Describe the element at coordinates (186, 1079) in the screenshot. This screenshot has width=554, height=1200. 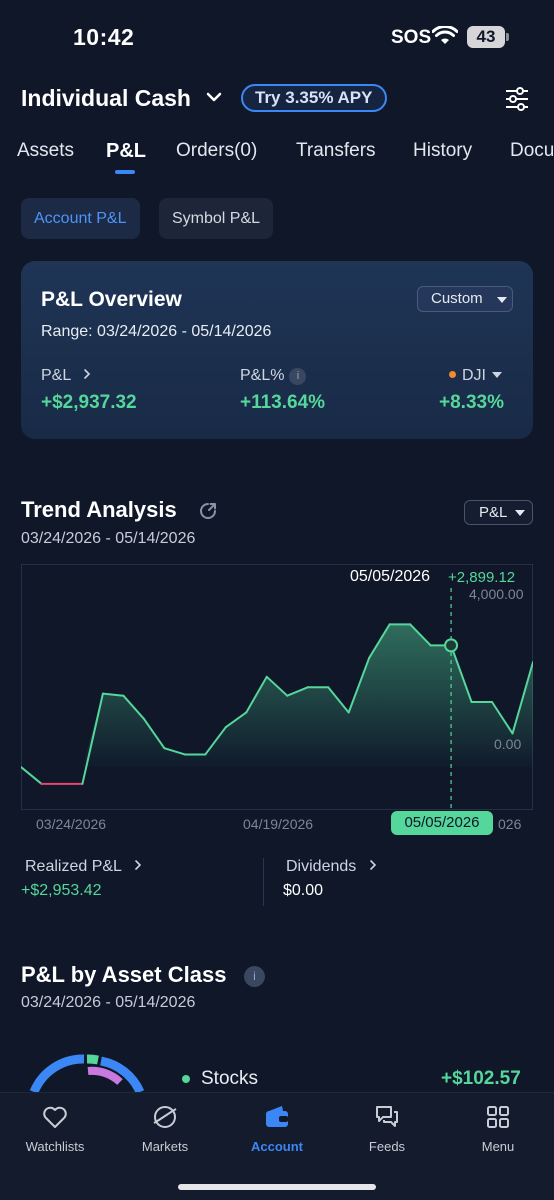
I see `legend-dot` at that location.